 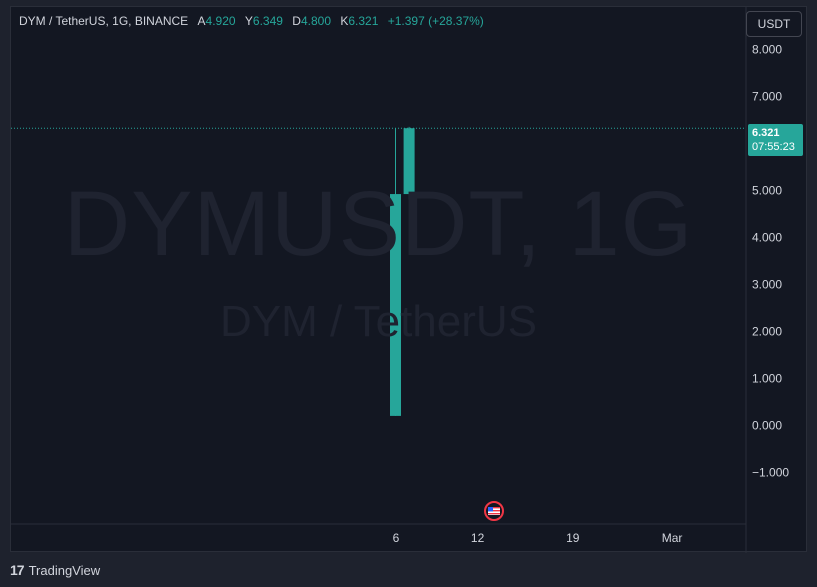 I want to click on x-tick-label: Mar, so click(x=672, y=538).